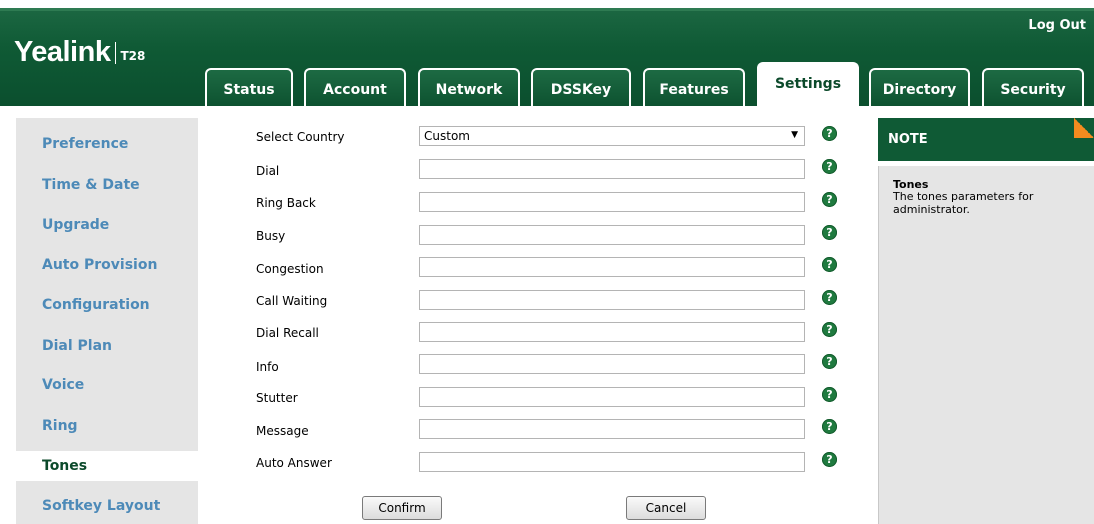  Describe the element at coordinates (612, 364) in the screenshot. I see `info-input` at that location.